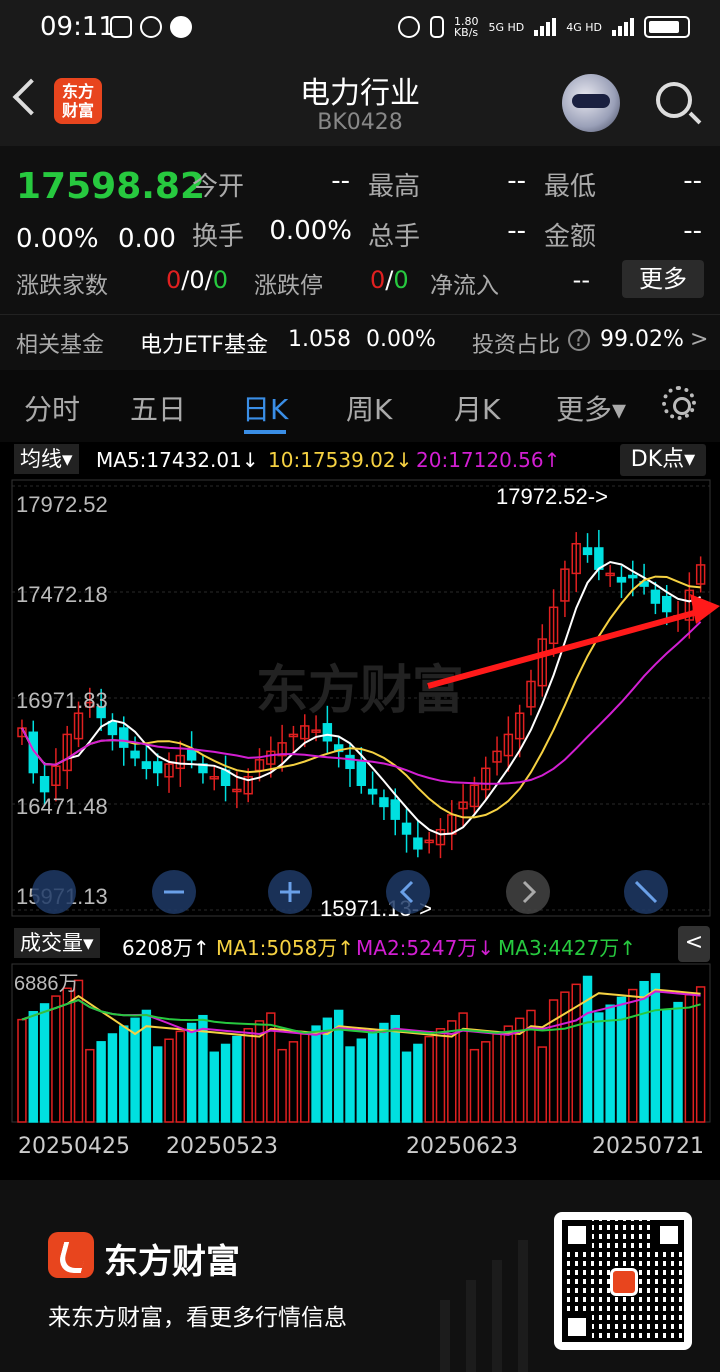 This screenshot has width=720, height=1372. I want to click on header: 东方 财富 电力行业 BK0428, so click(360, 101).